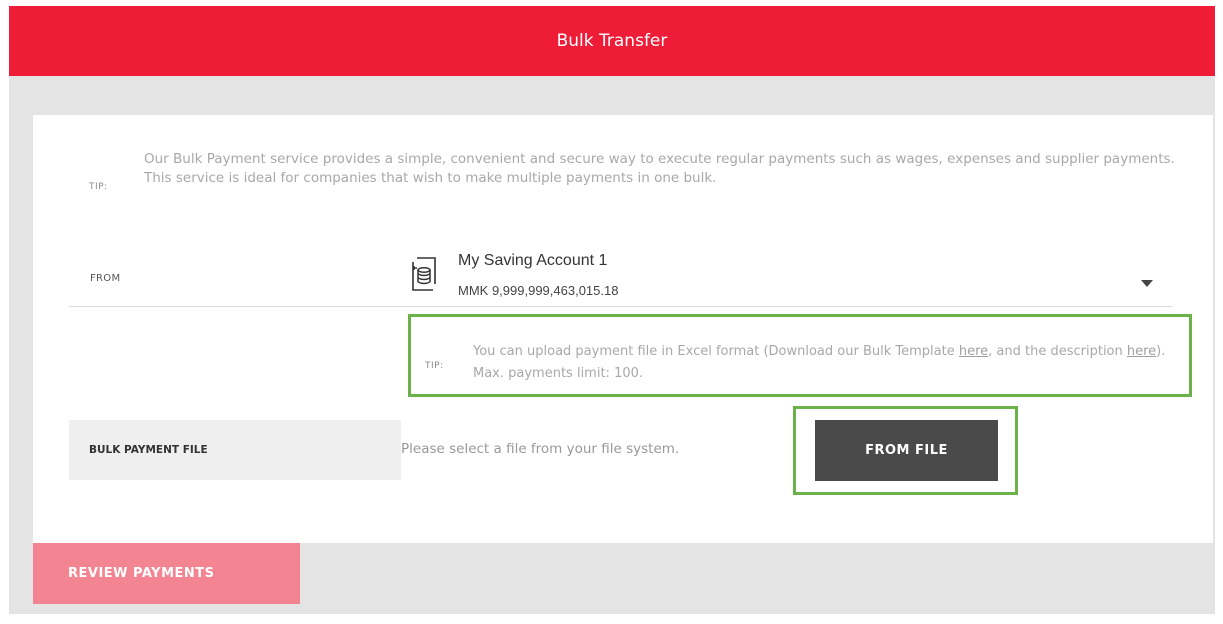 The width and height of the screenshot is (1223, 624). Describe the element at coordinates (1141, 351) in the screenshot. I see `description-link: here` at that location.